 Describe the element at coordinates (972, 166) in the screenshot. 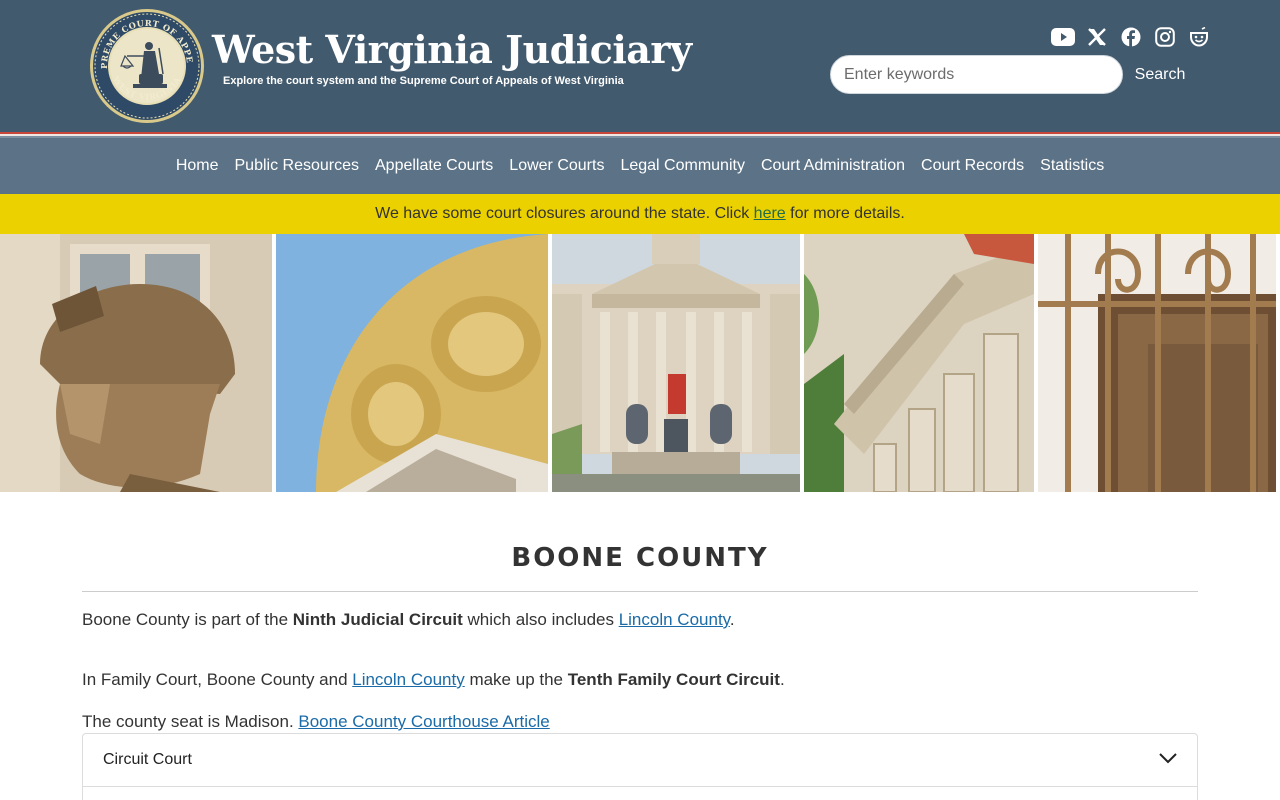

I see `nav-item-court-records: Court Records` at that location.